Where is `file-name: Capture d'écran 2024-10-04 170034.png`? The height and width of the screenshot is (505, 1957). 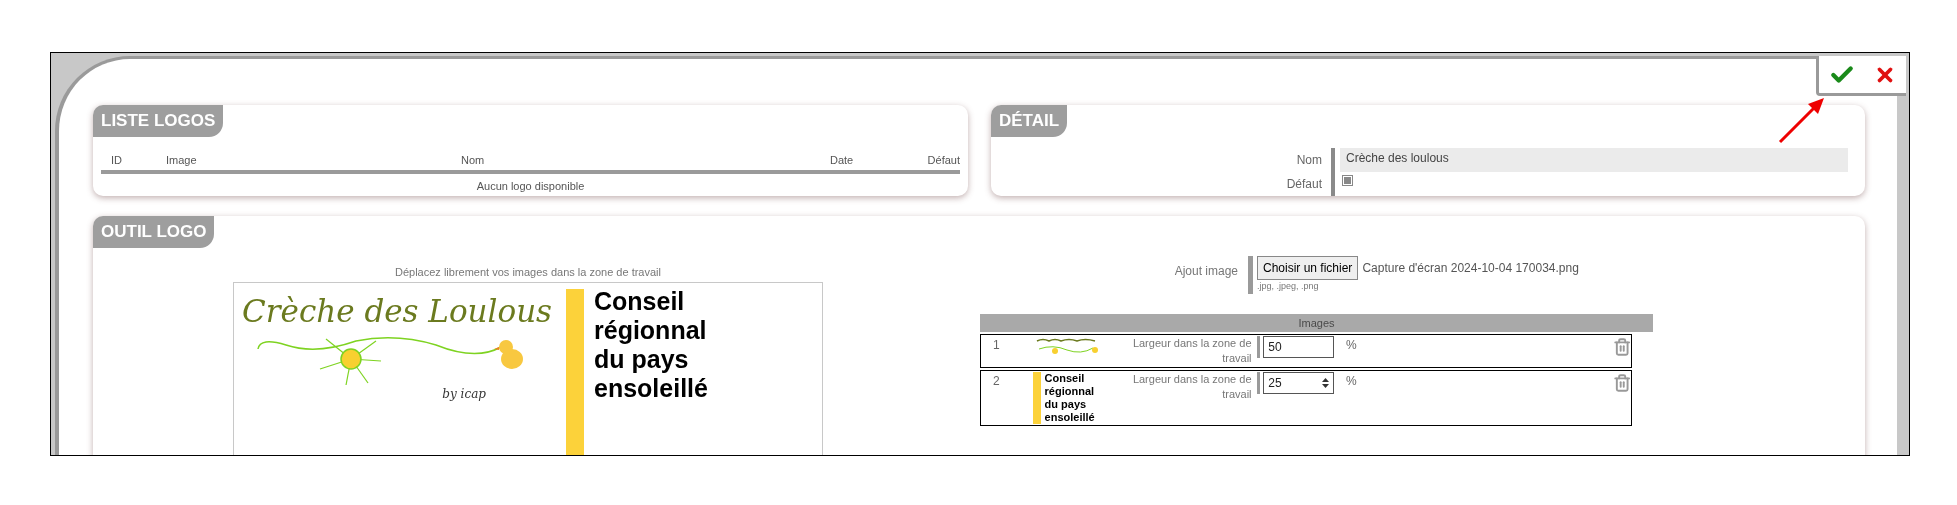
file-name: Capture d'écran 2024-10-04 170034.png is located at coordinates (1470, 268).